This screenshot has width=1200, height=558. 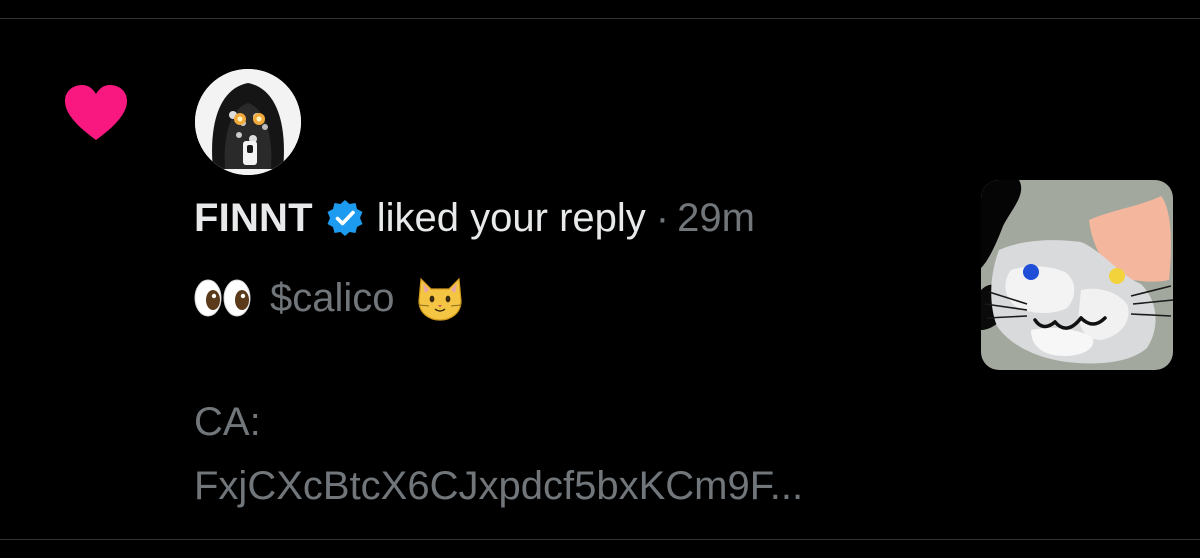 I want to click on cat-face-emoji-icon, so click(x=439, y=299).